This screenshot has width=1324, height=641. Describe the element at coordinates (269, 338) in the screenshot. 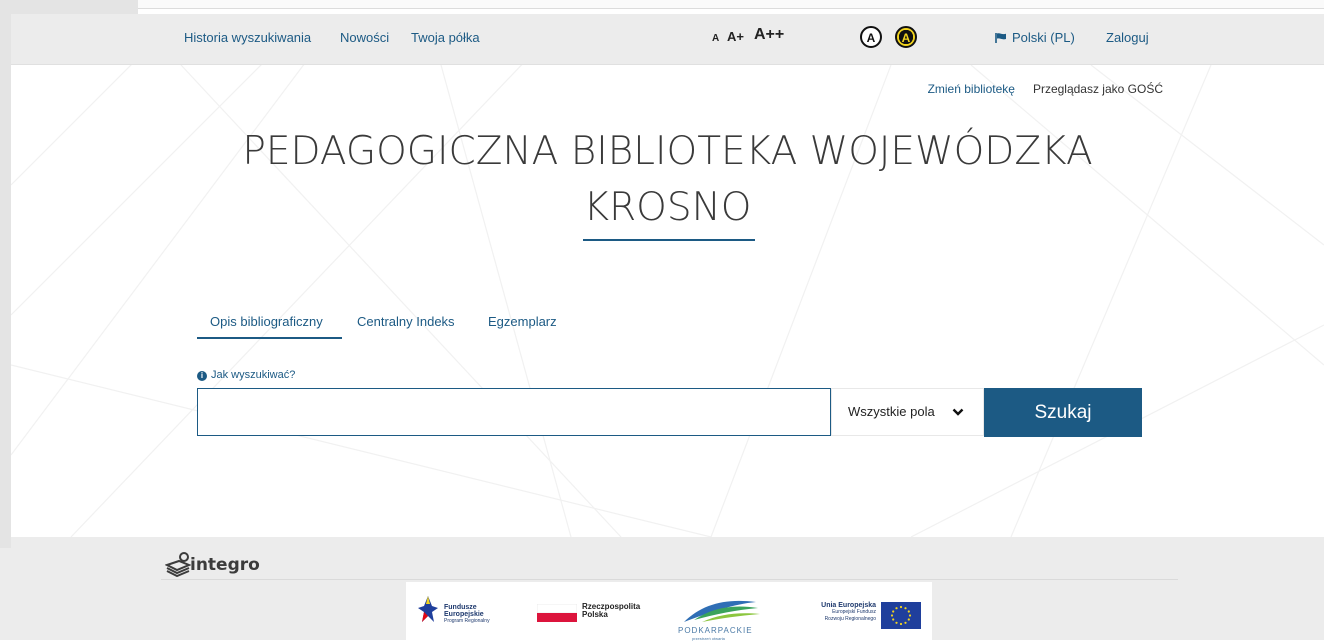

I see `active-tab-indicator` at that location.